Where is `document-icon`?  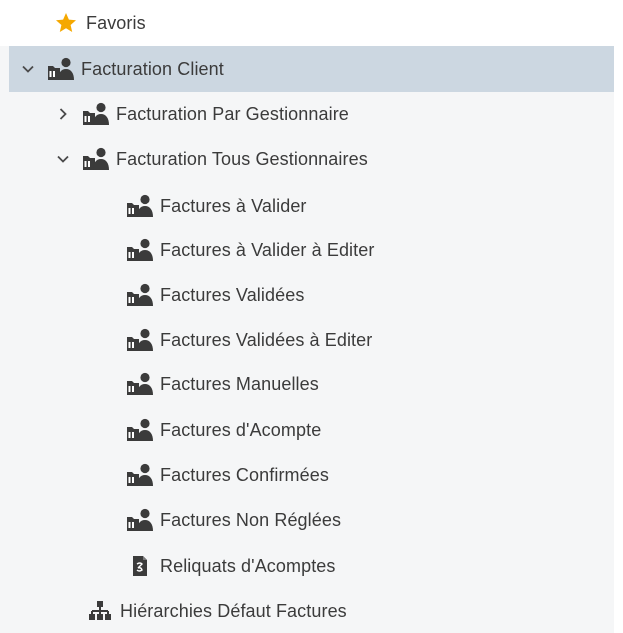
document-icon is located at coordinates (140, 566).